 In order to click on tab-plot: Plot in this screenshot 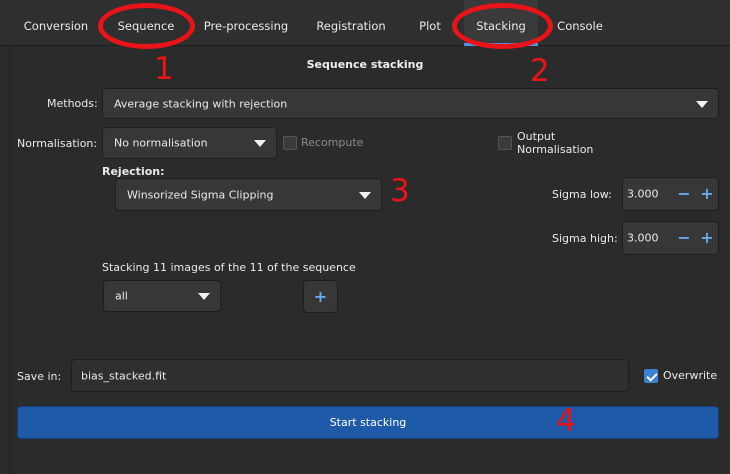, I will do `click(430, 23)`.